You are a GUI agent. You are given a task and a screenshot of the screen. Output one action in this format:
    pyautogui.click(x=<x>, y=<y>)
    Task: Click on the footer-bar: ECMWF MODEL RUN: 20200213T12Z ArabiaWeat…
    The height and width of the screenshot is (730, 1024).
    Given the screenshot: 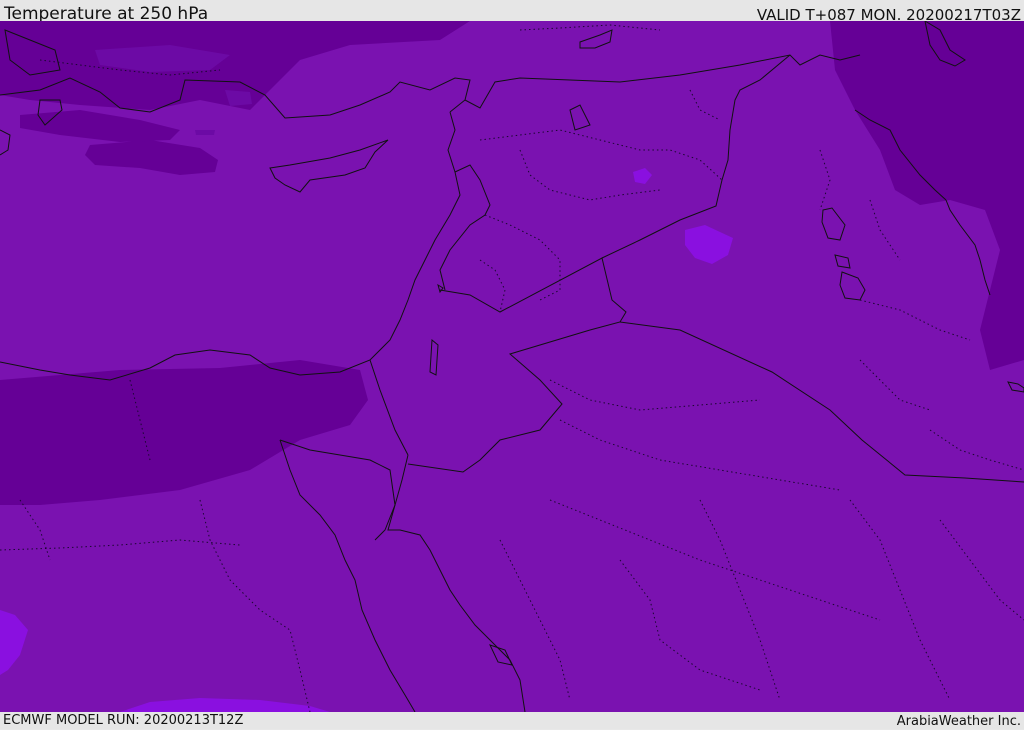 What is the action you would take?
    pyautogui.click(x=512, y=720)
    